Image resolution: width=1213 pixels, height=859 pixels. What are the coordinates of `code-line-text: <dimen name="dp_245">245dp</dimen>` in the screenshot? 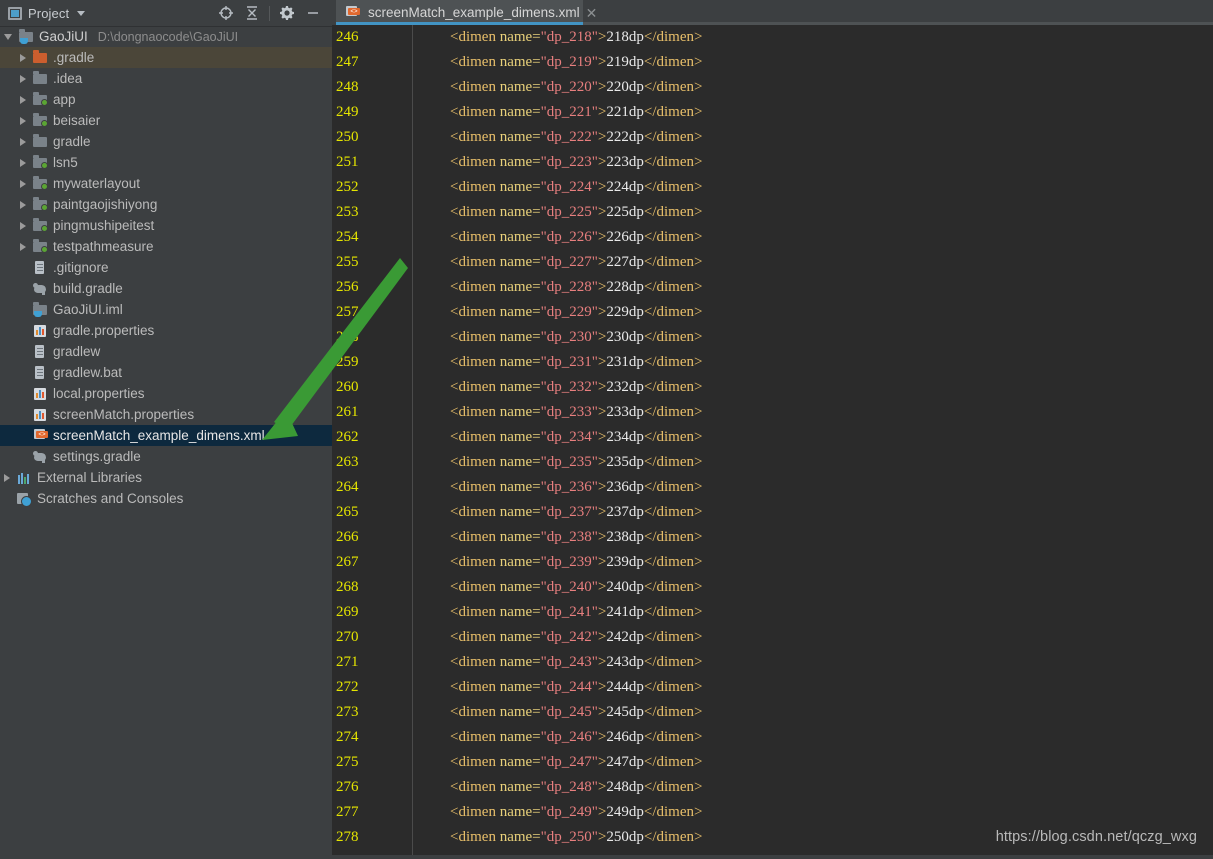 It's located at (576, 712).